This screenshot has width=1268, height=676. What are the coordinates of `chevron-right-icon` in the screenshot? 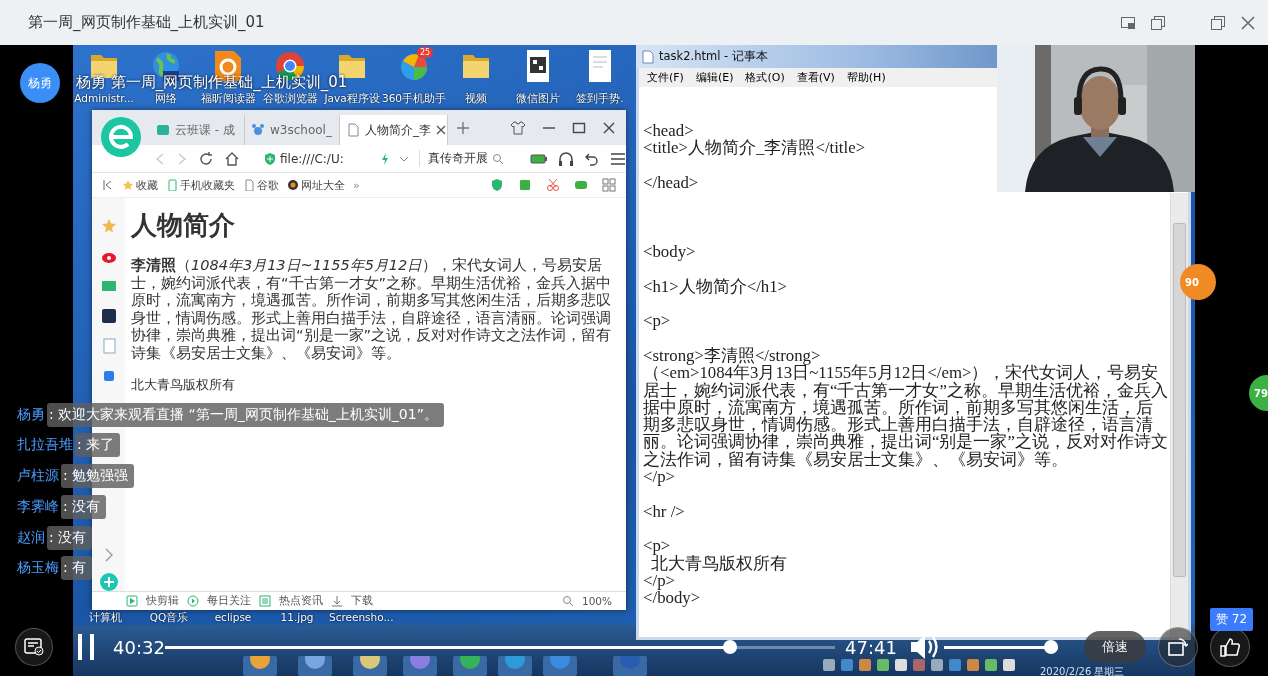 It's located at (108, 555).